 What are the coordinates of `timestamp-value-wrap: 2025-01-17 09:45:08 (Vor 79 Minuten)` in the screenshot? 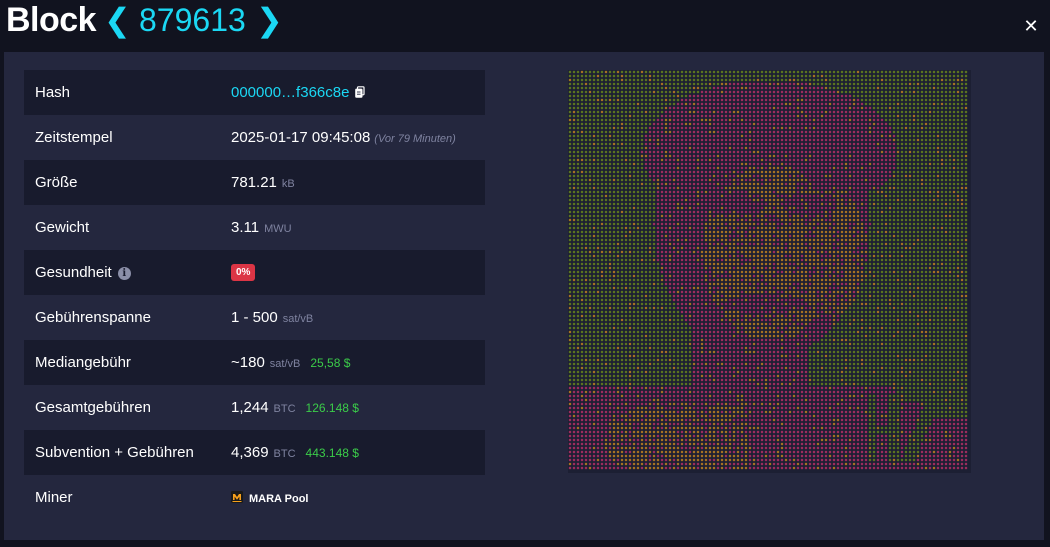 It's located at (343, 137).